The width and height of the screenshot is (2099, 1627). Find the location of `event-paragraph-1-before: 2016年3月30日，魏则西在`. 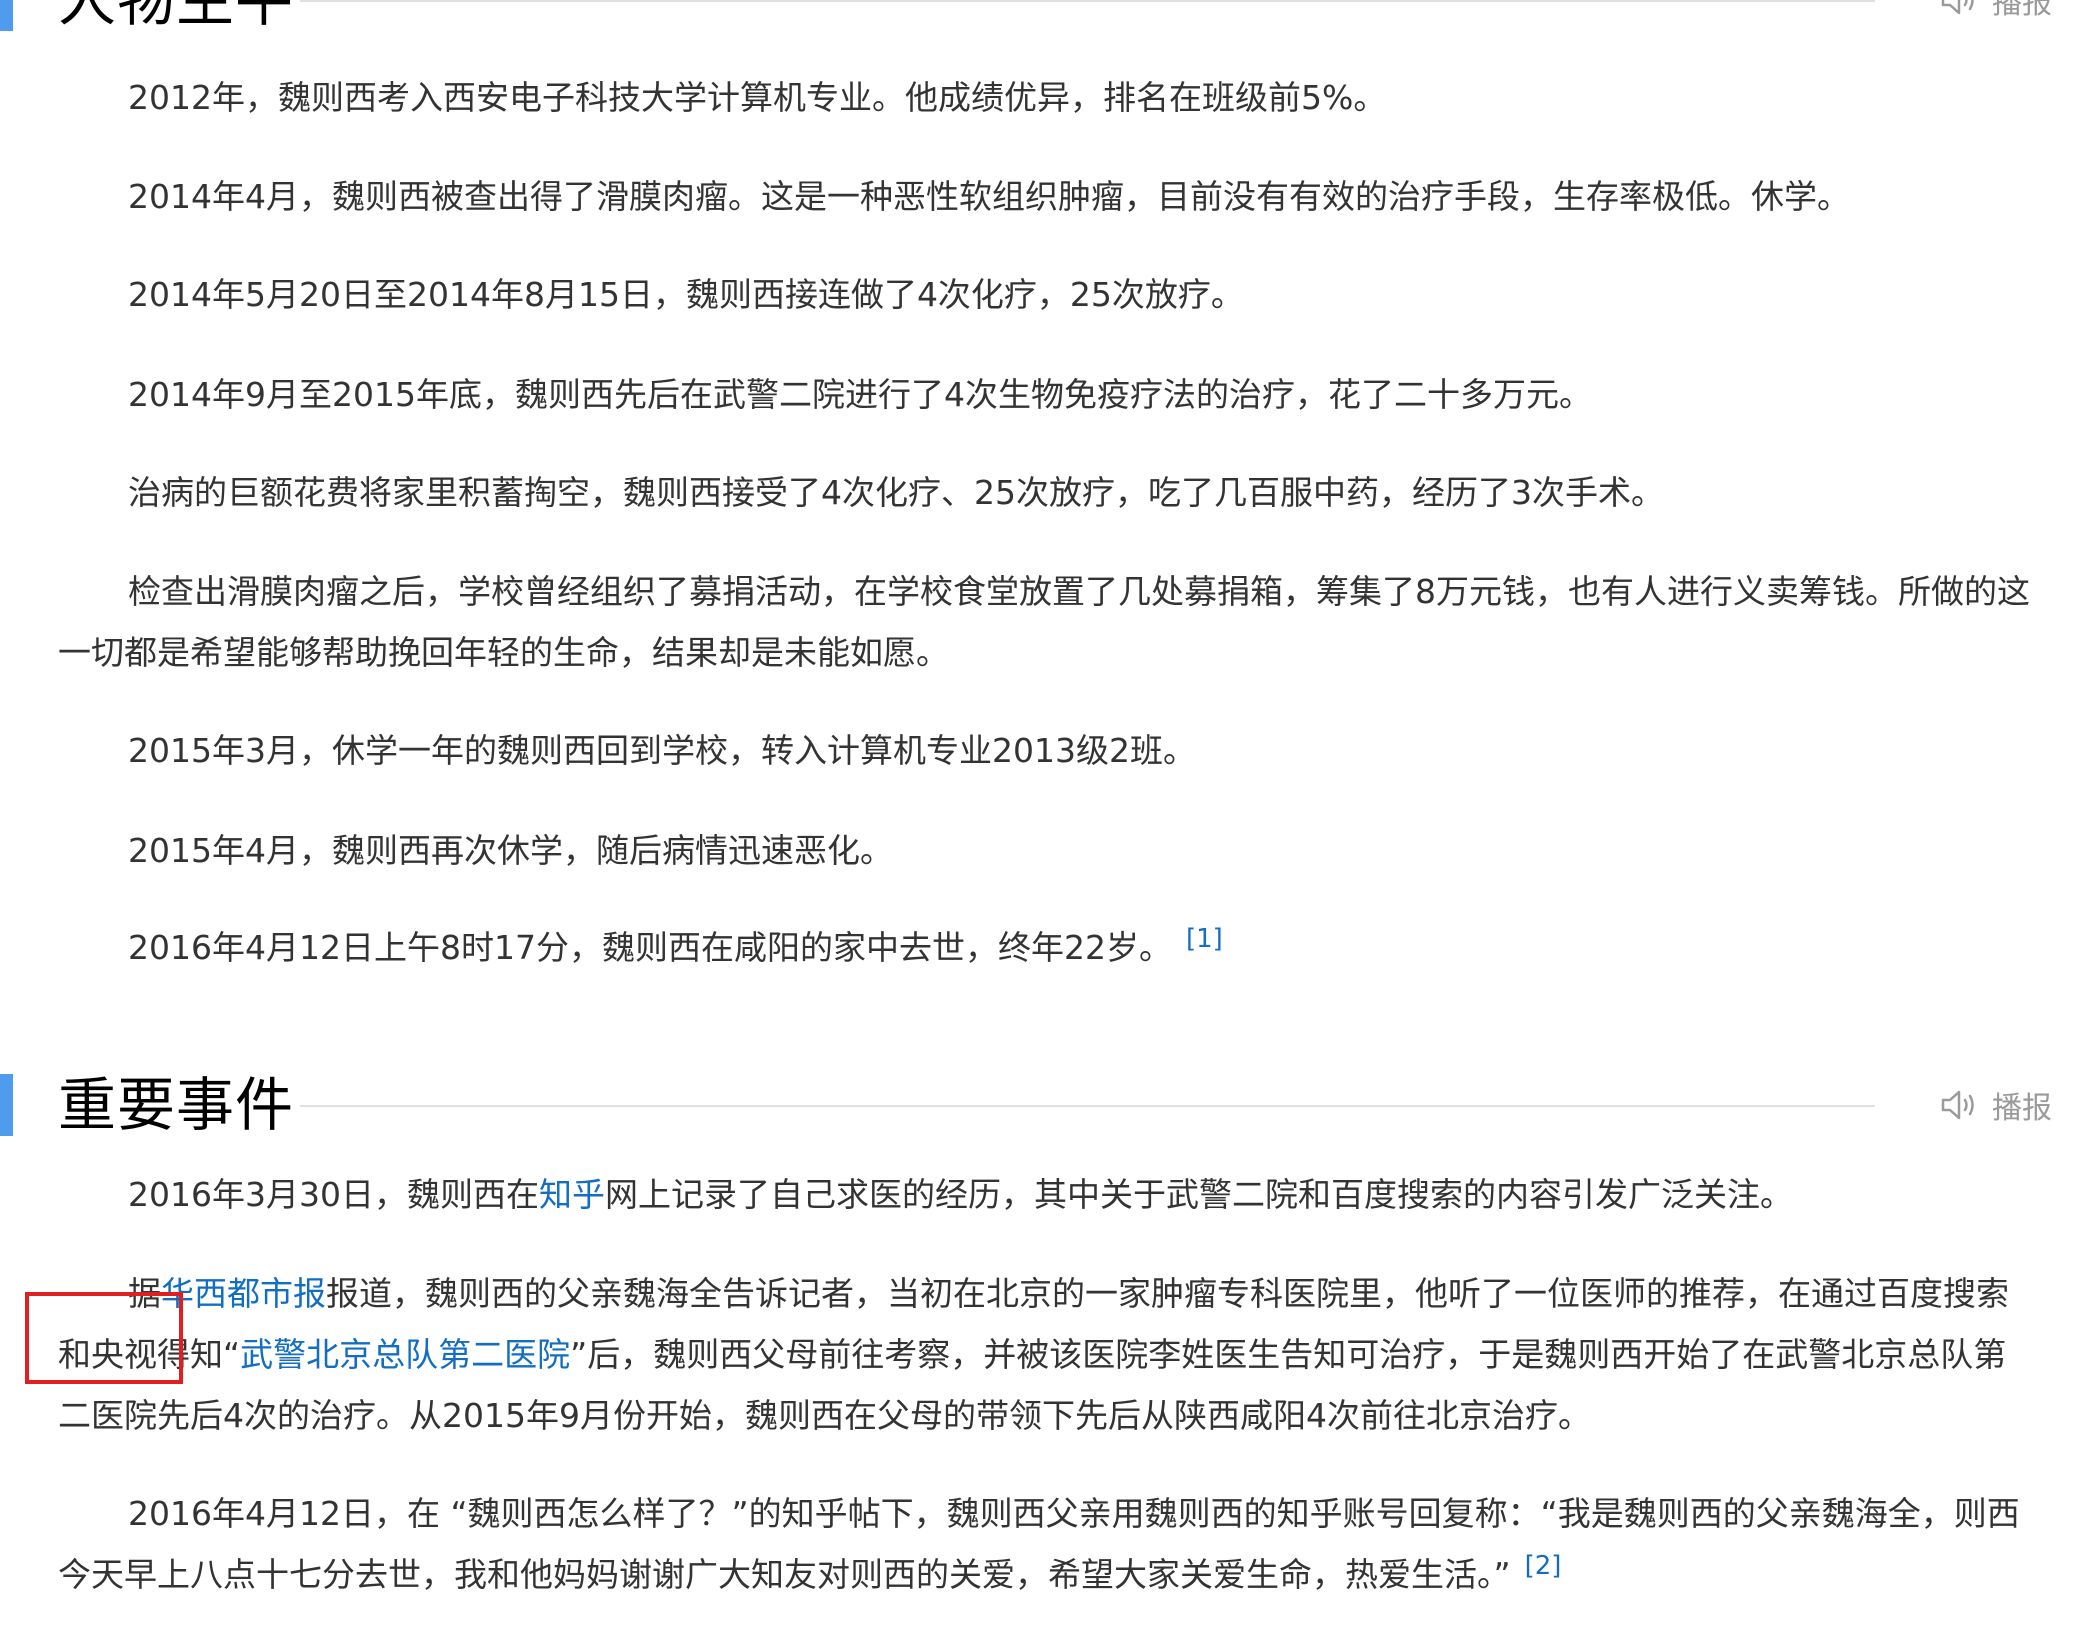

event-paragraph-1-before: 2016年3月30日，魏则西在 is located at coordinates (333, 1194).